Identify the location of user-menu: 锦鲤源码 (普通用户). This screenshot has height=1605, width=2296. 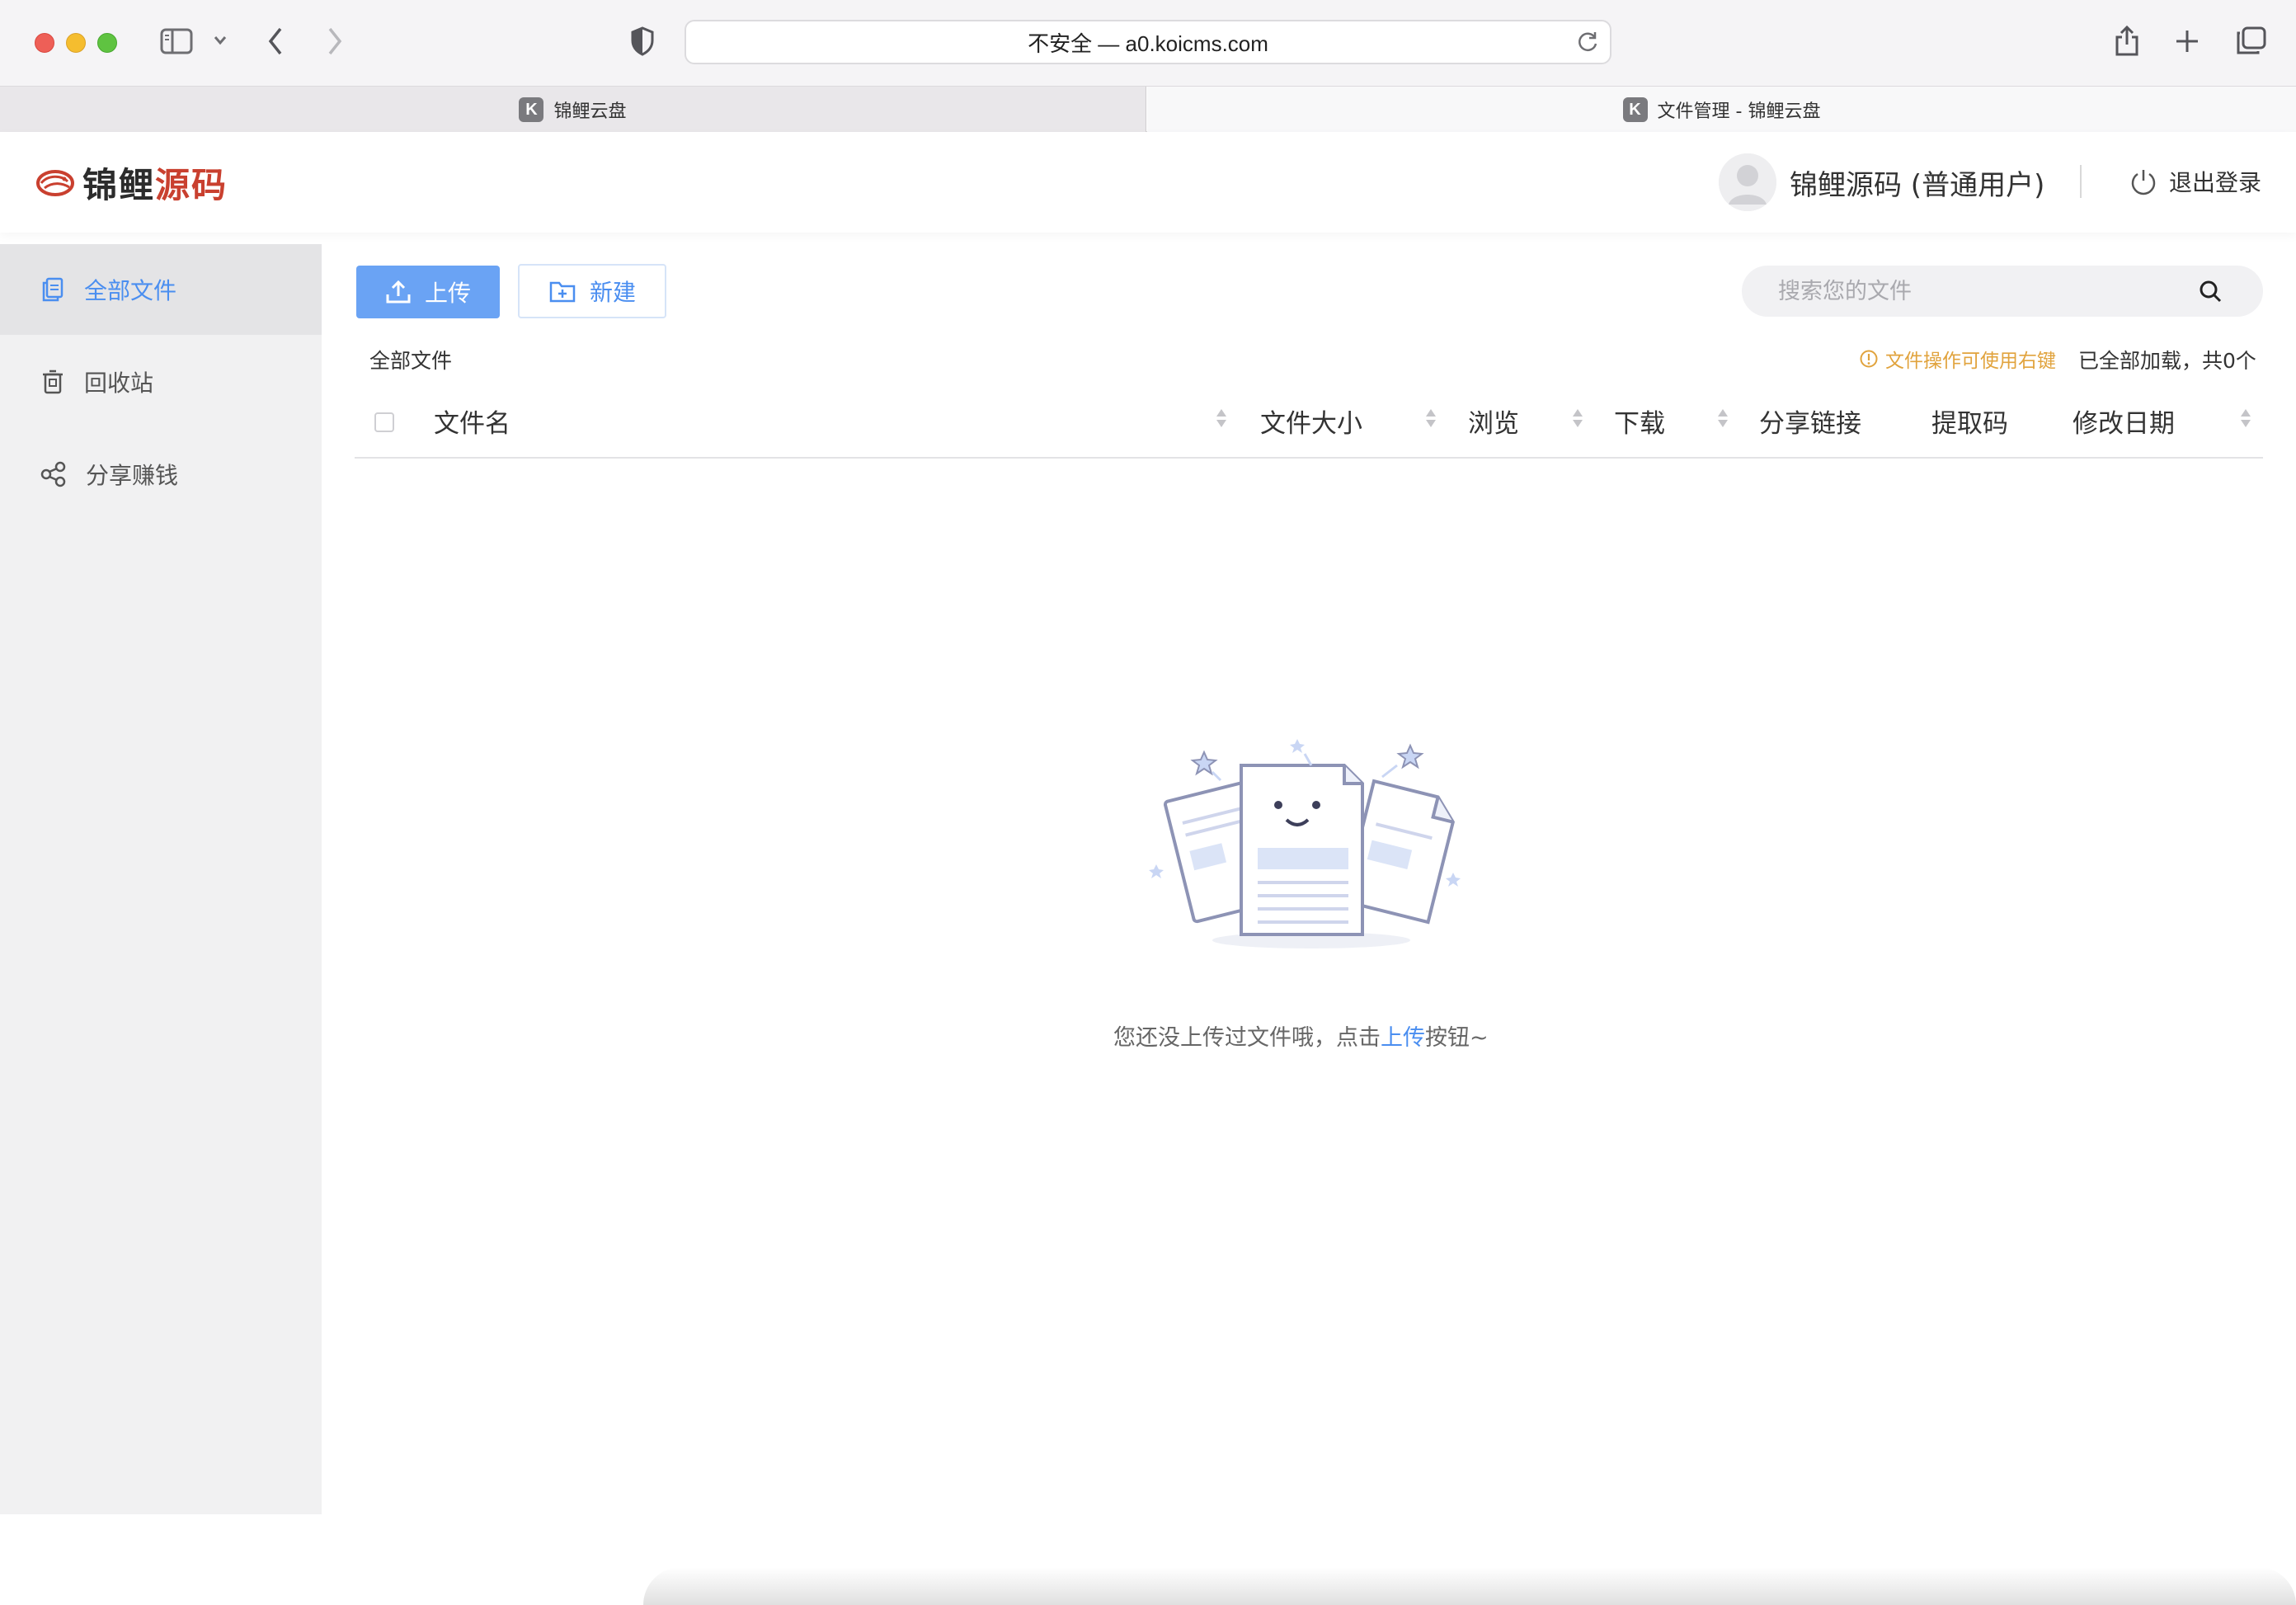
(1881, 182).